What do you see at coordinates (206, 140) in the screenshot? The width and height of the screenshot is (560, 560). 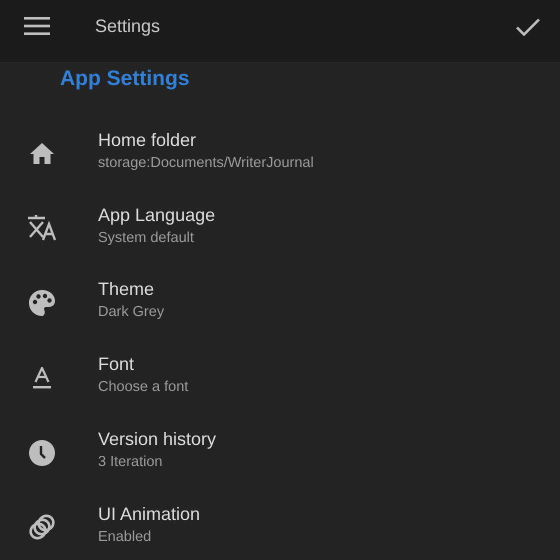 I see `setting-title: Home folder` at bounding box center [206, 140].